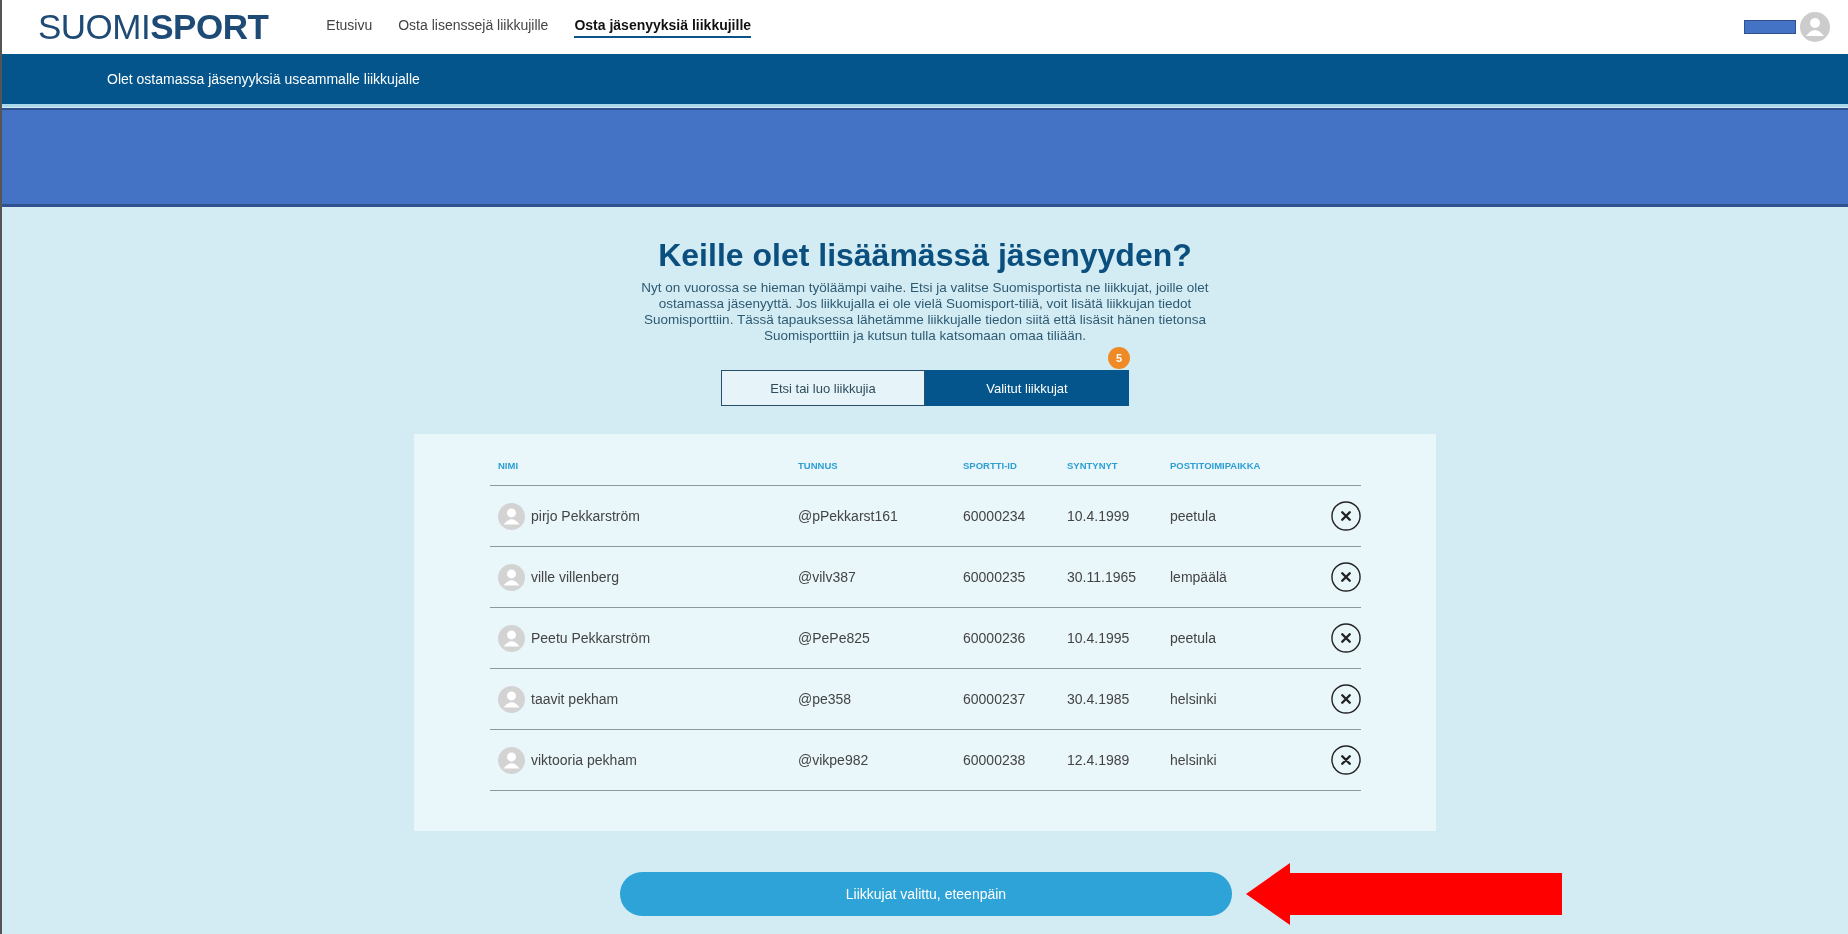 This screenshot has height=934, width=1848. What do you see at coordinates (1007, 638) in the screenshot?
I see `table-cell: 60000236` at bounding box center [1007, 638].